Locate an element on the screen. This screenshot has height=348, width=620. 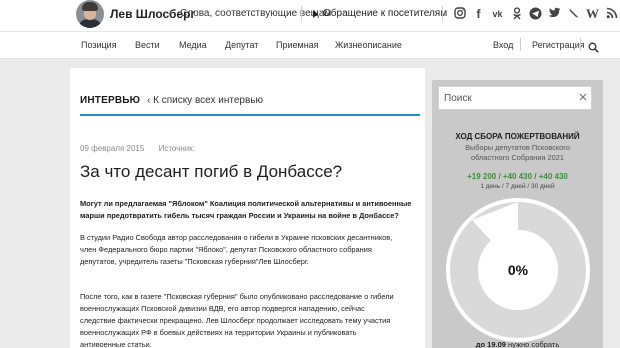
article-source-label: Источник: is located at coordinates (176, 148).